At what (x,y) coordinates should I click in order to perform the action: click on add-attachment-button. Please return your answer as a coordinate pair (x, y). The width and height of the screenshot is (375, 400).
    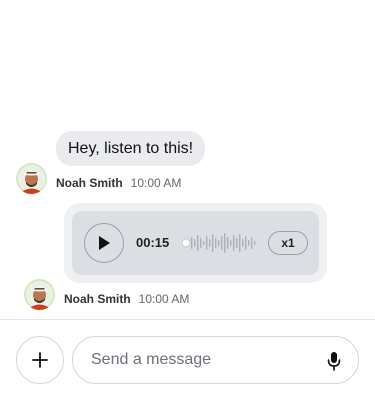
    Looking at the image, I should click on (40, 360).